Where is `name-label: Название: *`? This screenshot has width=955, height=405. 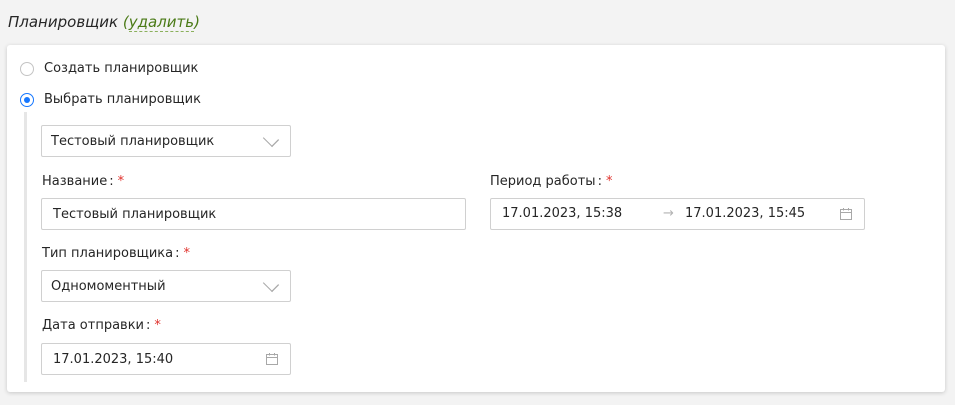
name-label: Название: * is located at coordinates (83, 181).